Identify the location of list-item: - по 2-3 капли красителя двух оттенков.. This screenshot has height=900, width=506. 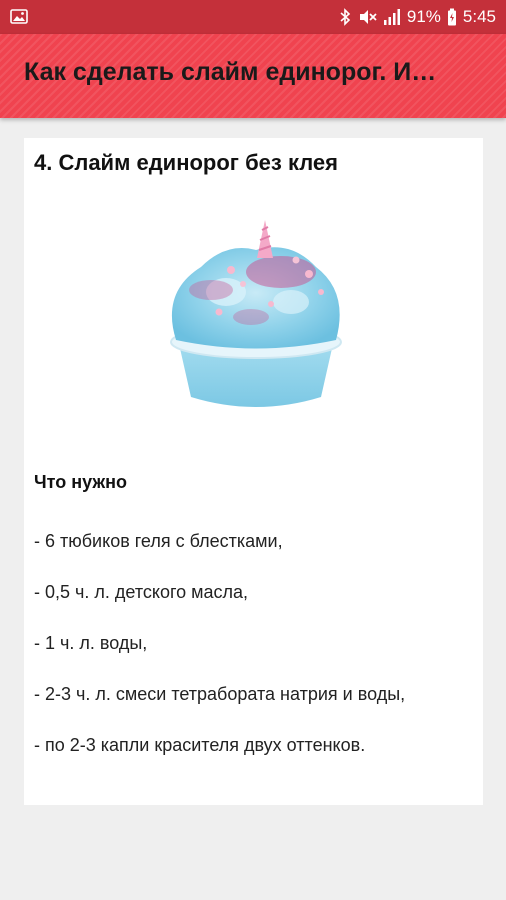
(200, 745).